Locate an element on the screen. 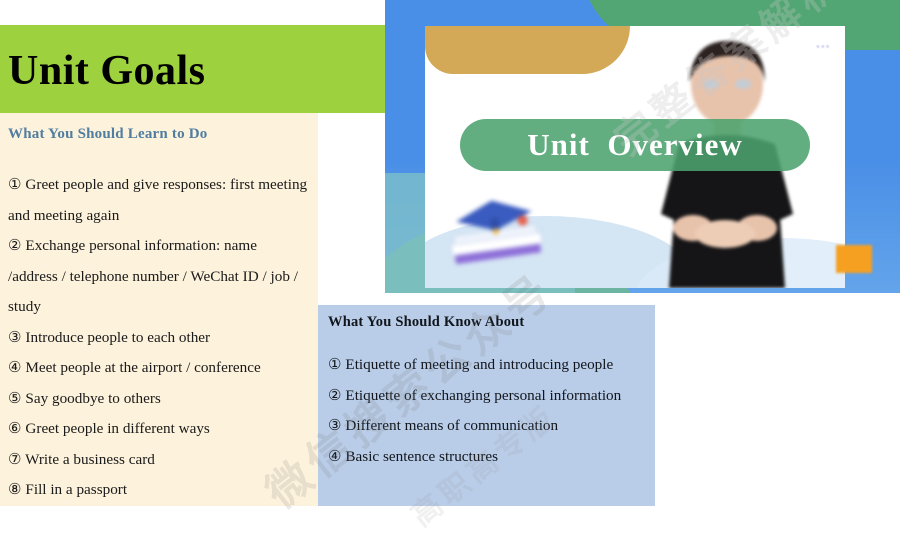 This screenshot has height=535, width=900. page-title: Unit Goals is located at coordinates (107, 71).